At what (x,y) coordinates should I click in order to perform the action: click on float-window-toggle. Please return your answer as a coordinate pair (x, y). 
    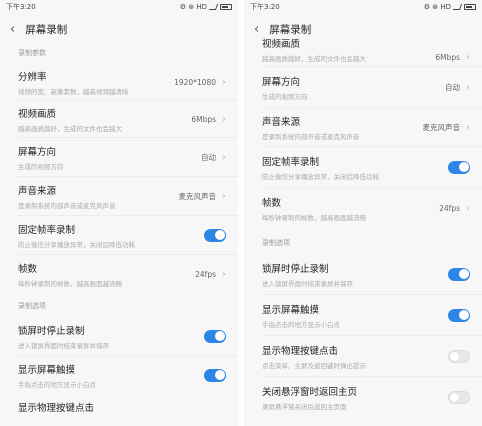
    Looking at the image, I should click on (459, 397).